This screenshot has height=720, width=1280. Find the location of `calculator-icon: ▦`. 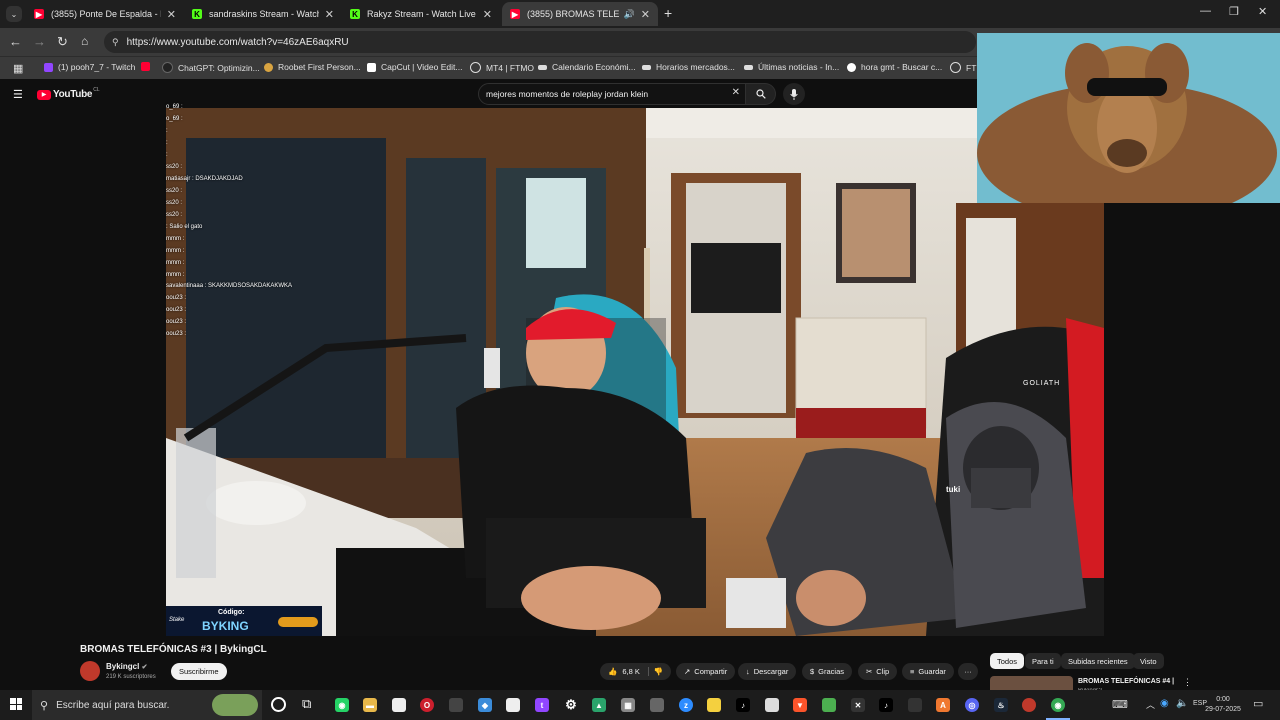

calculator-icon: ▦ is located at coordinates (628, 705).